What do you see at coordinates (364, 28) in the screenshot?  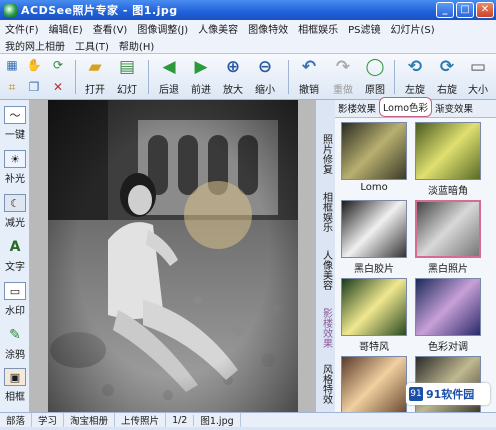 I see `menu-ps-filters: PS滤镜` at bounding box center [364, 28].